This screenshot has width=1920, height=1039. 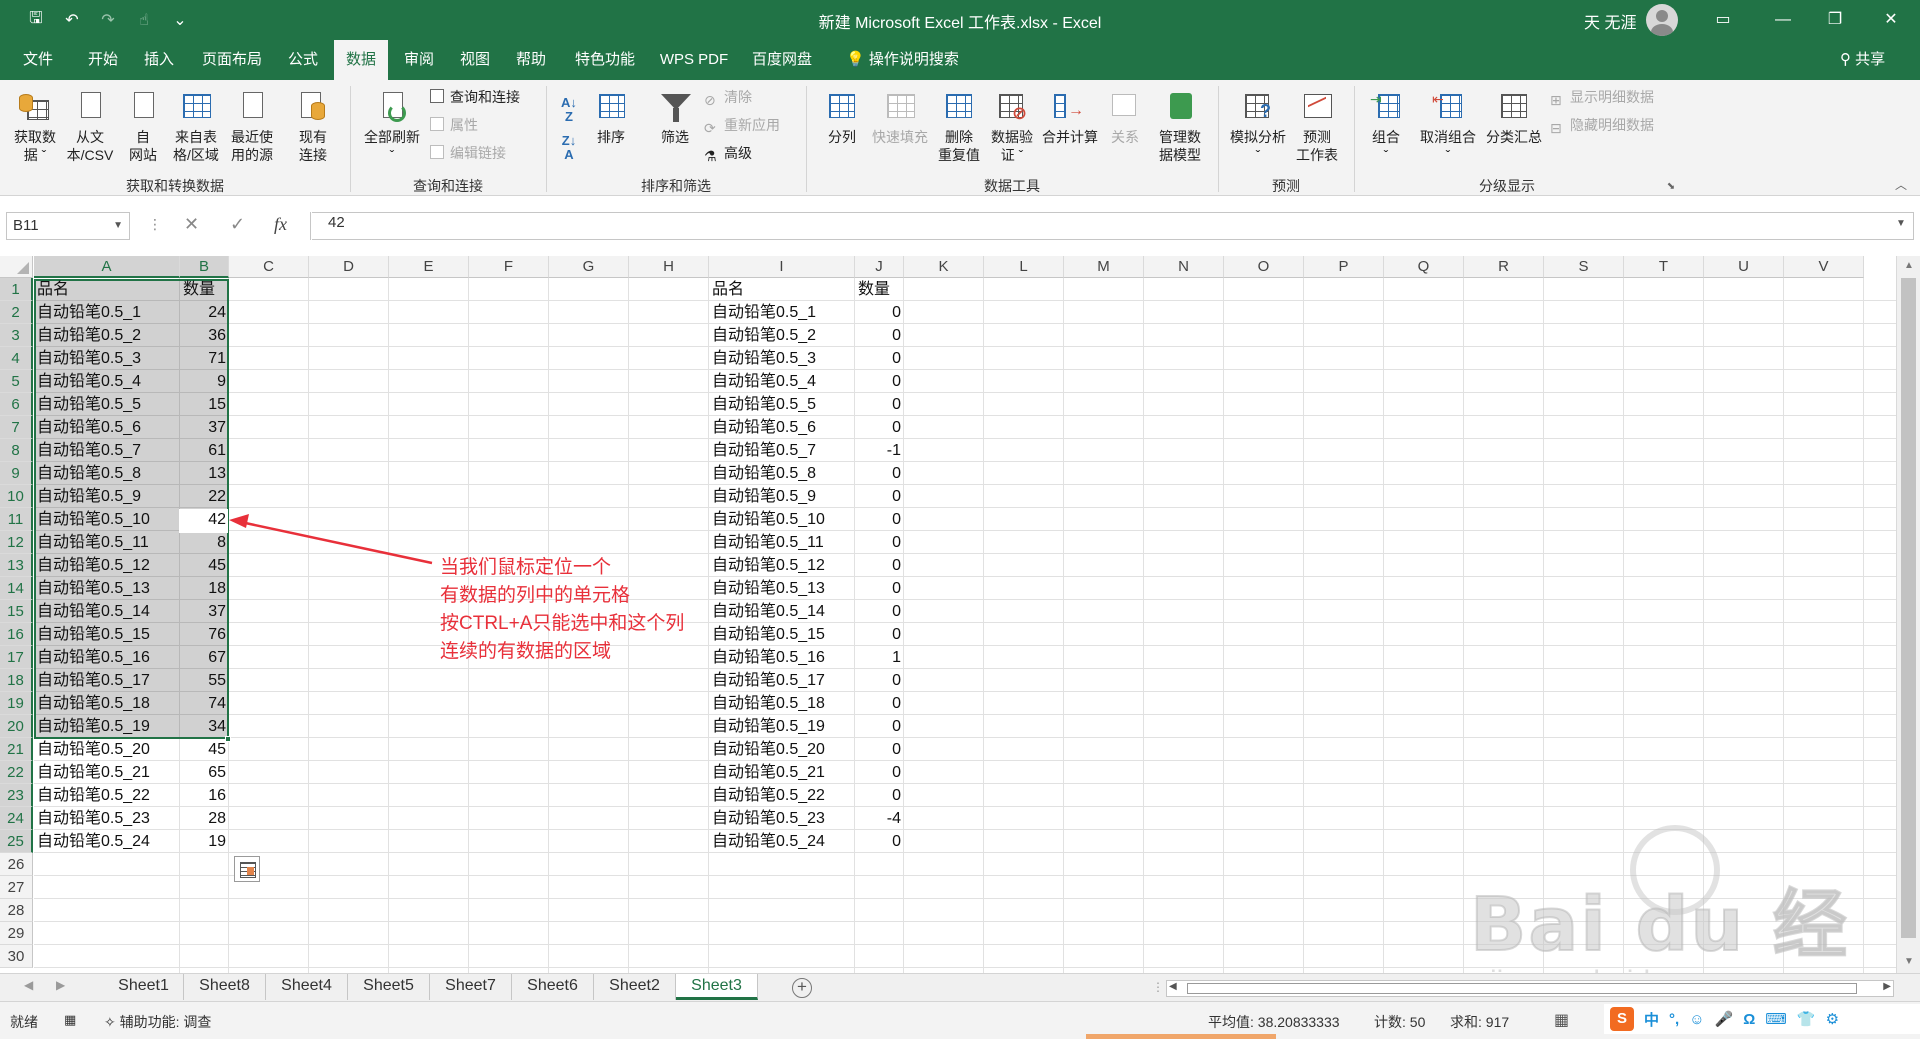 What do you see at coordinates (1835, 20) in the screenshot?
I see `restore-icon: ❐` at bounding box center [1835, 20].